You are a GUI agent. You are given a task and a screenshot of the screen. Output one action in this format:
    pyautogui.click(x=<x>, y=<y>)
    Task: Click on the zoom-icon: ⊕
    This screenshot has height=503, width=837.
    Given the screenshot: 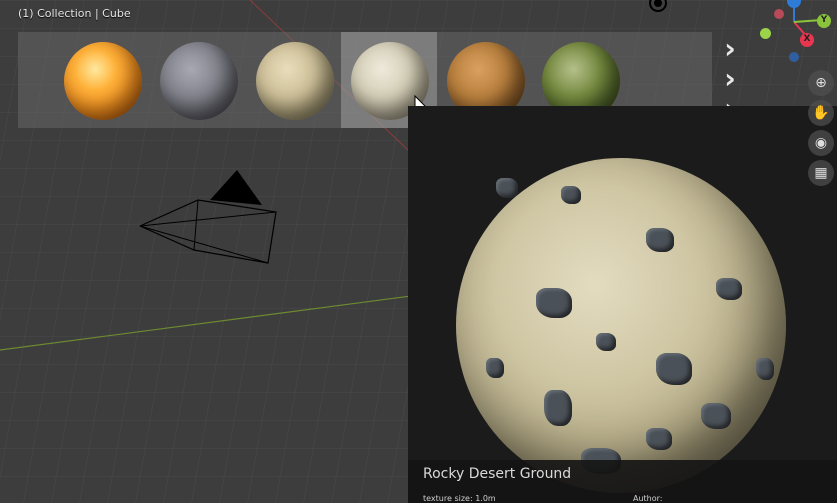 What is the action you would take?
    pyautogui.click(x=821, y=83)
    